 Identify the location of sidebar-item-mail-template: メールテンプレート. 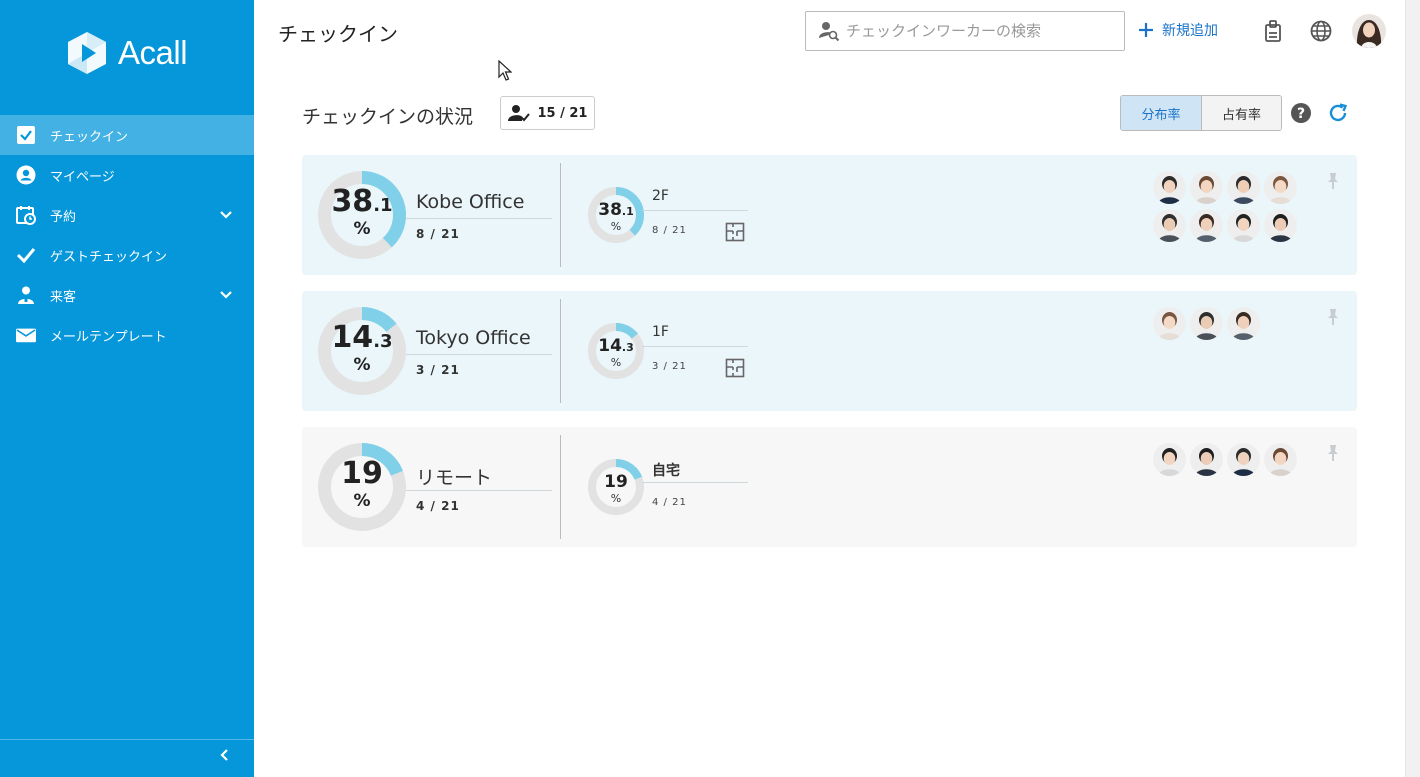
(127, 335).